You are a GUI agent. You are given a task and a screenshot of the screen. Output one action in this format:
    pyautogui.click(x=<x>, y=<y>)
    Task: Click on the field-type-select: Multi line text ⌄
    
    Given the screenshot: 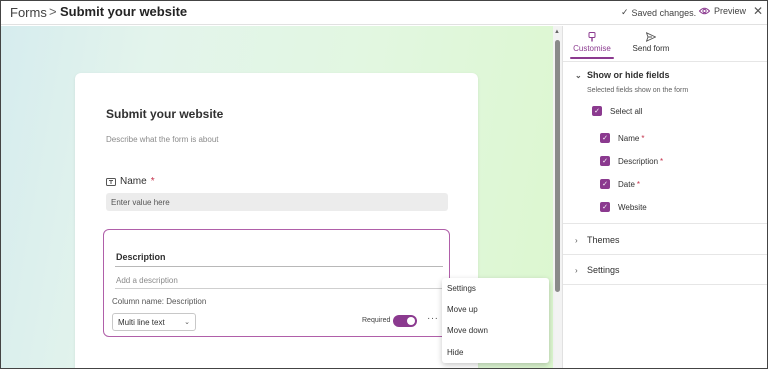 What is the action you would take?
    pyautogui.click(x=154, y=322)
    